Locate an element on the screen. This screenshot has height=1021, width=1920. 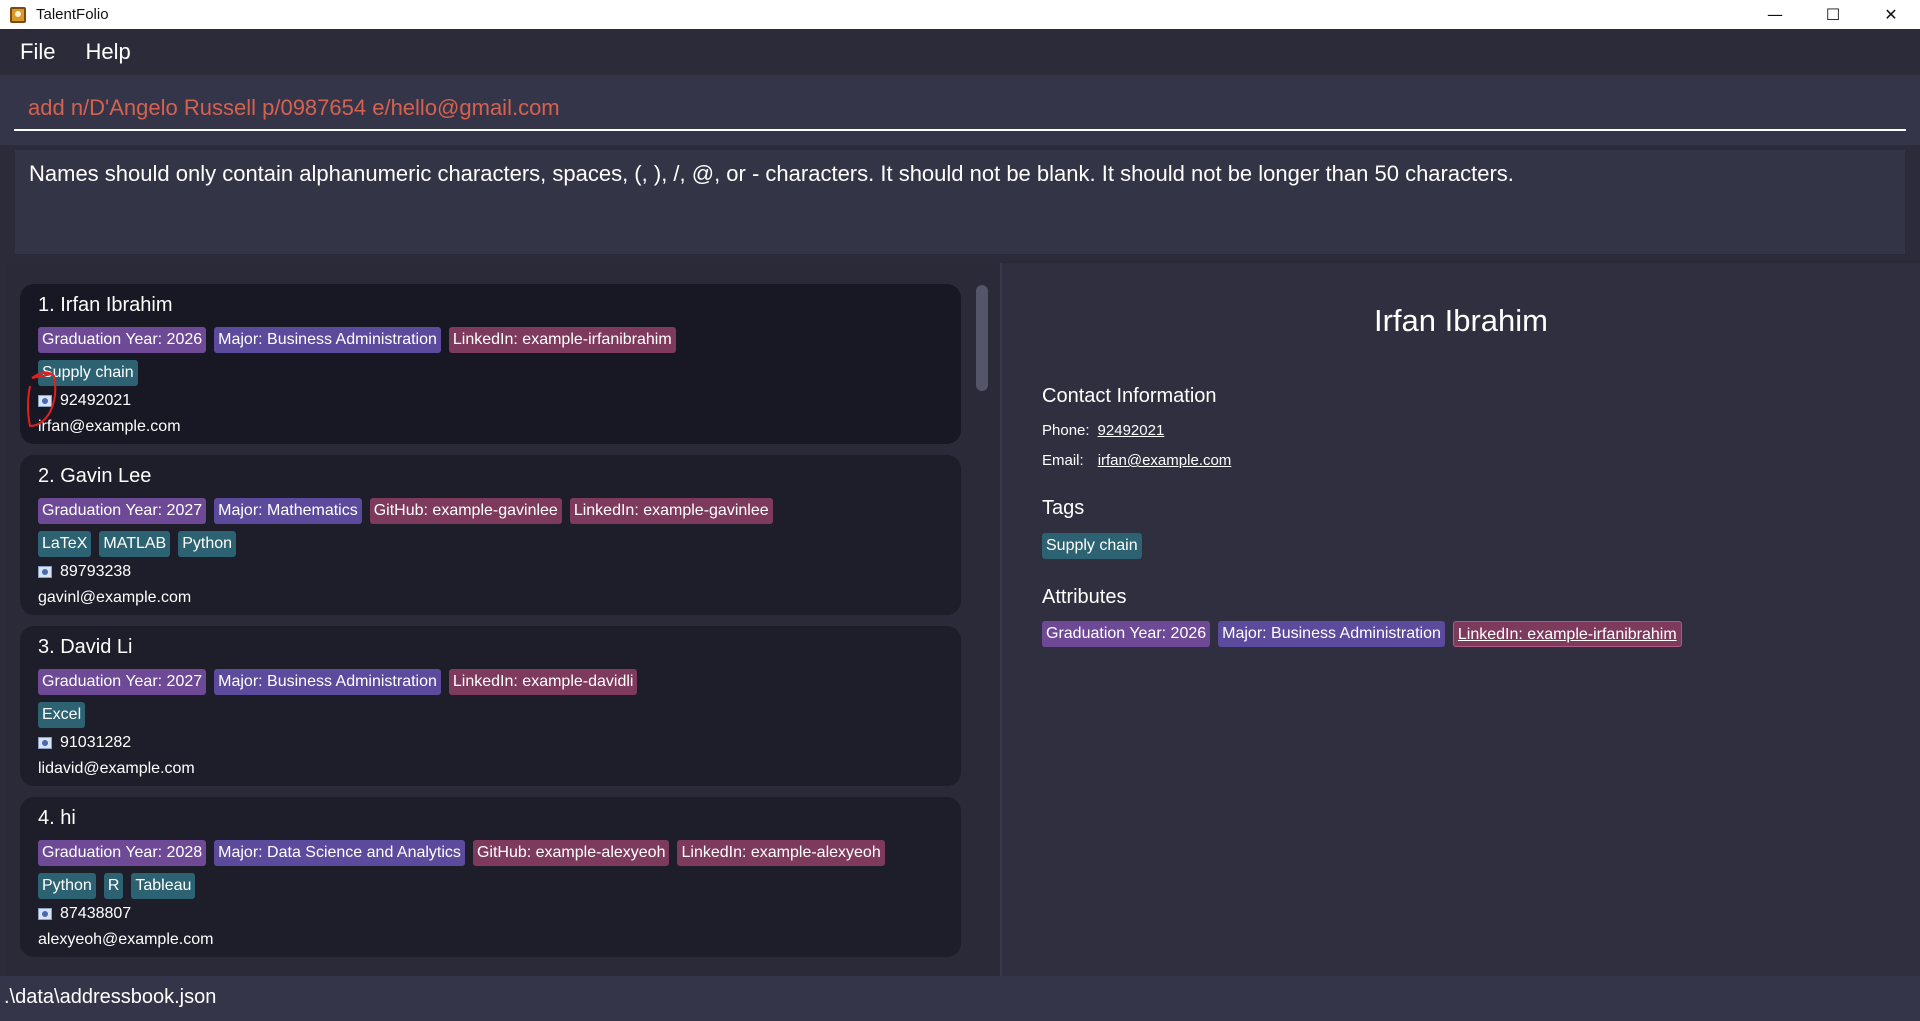
phone-row: 89793238 is located at coordinates (84, 572).